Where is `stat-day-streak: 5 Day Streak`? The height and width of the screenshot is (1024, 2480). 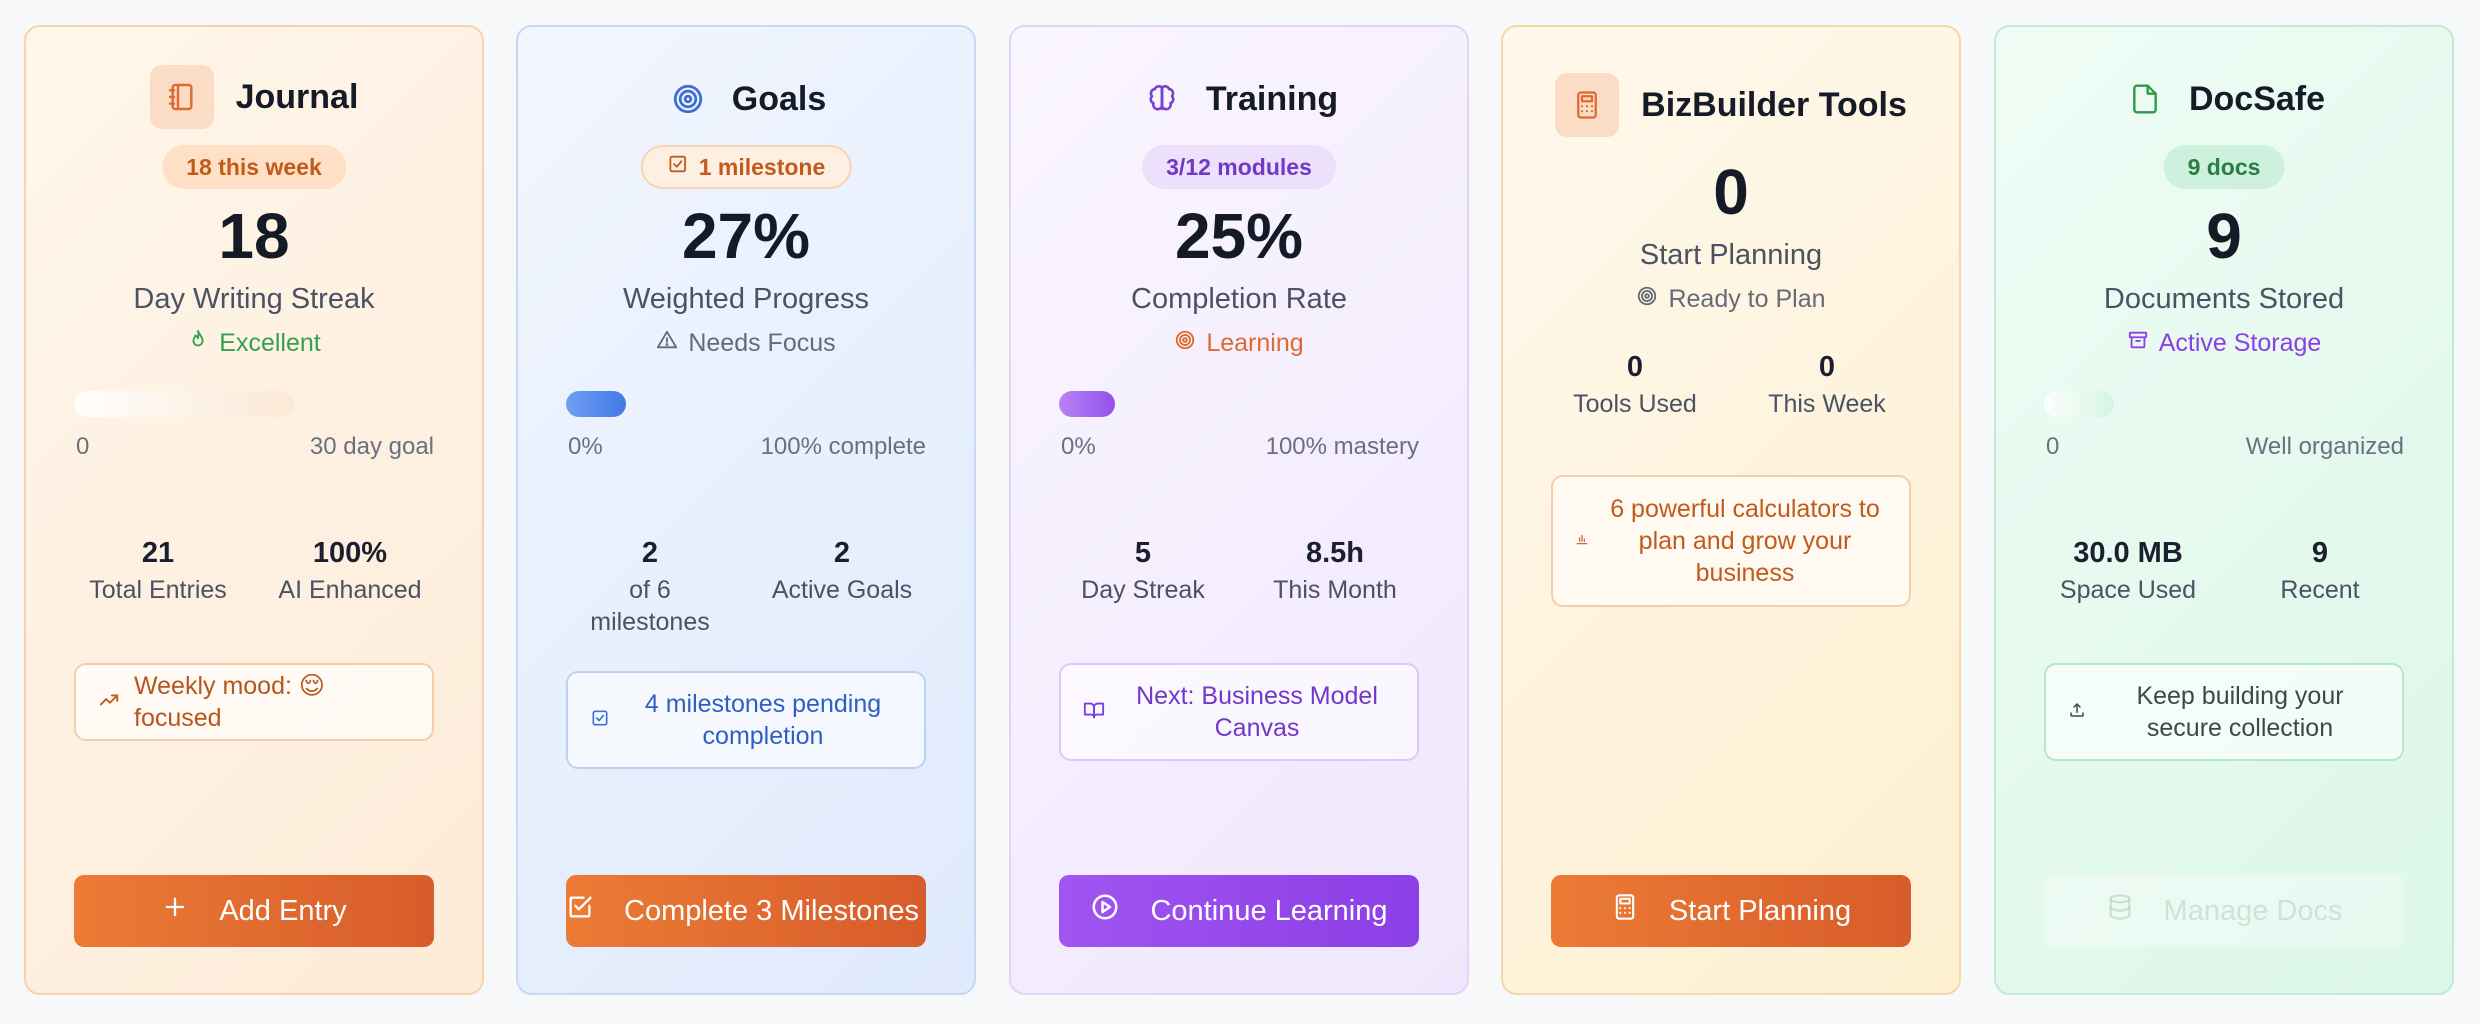
stat-day-streak: 5 Day Streak is located at coordinates (1143, 571).